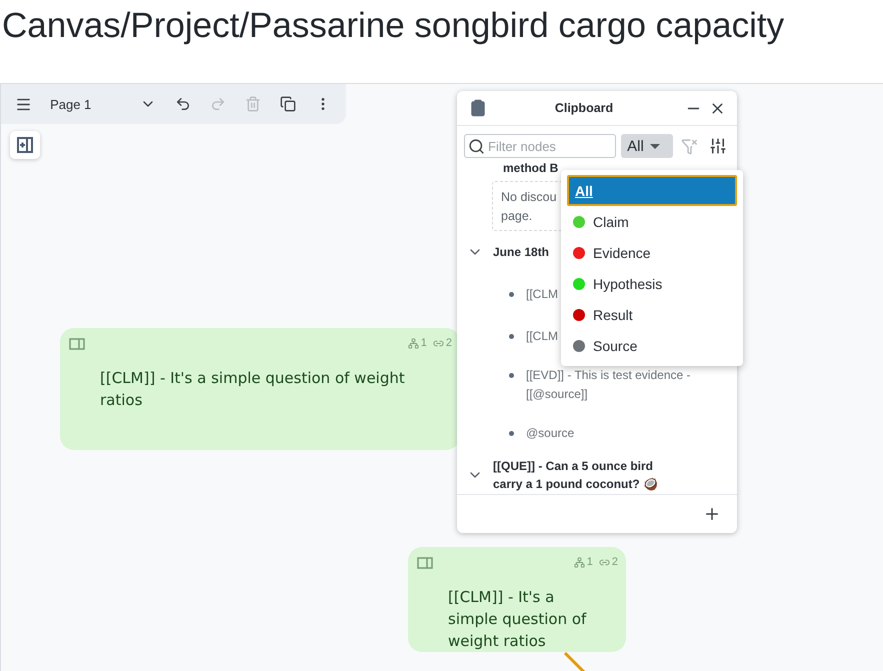  I want to click on search-icon, so click(476, 146).